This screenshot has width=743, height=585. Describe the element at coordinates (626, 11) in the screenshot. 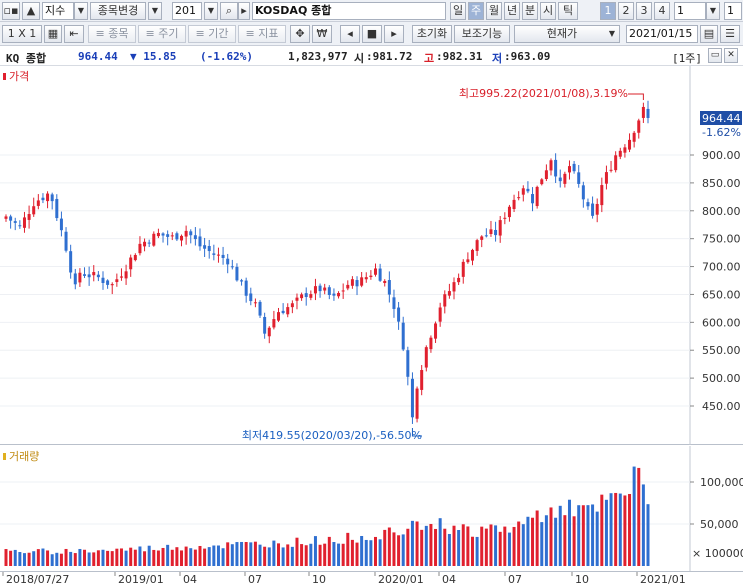

I see `count-2: 2` at that location.